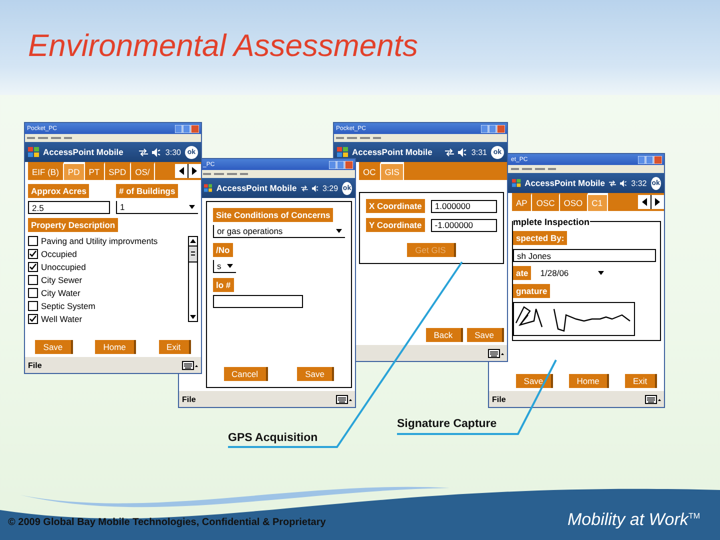 The image size is (720, 540). I want to click on checkbox-label: Paving and Utility improvments, so click(99, 241).